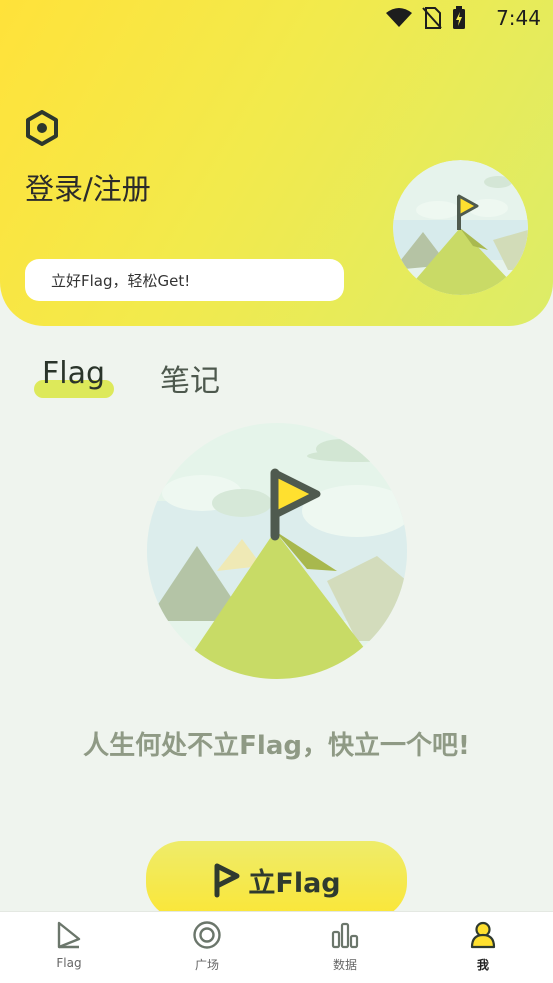 This screenshot has width=553, height=983. I want to click on slogan-text: 立好Flag，轻松Get!, so click(121, 280).